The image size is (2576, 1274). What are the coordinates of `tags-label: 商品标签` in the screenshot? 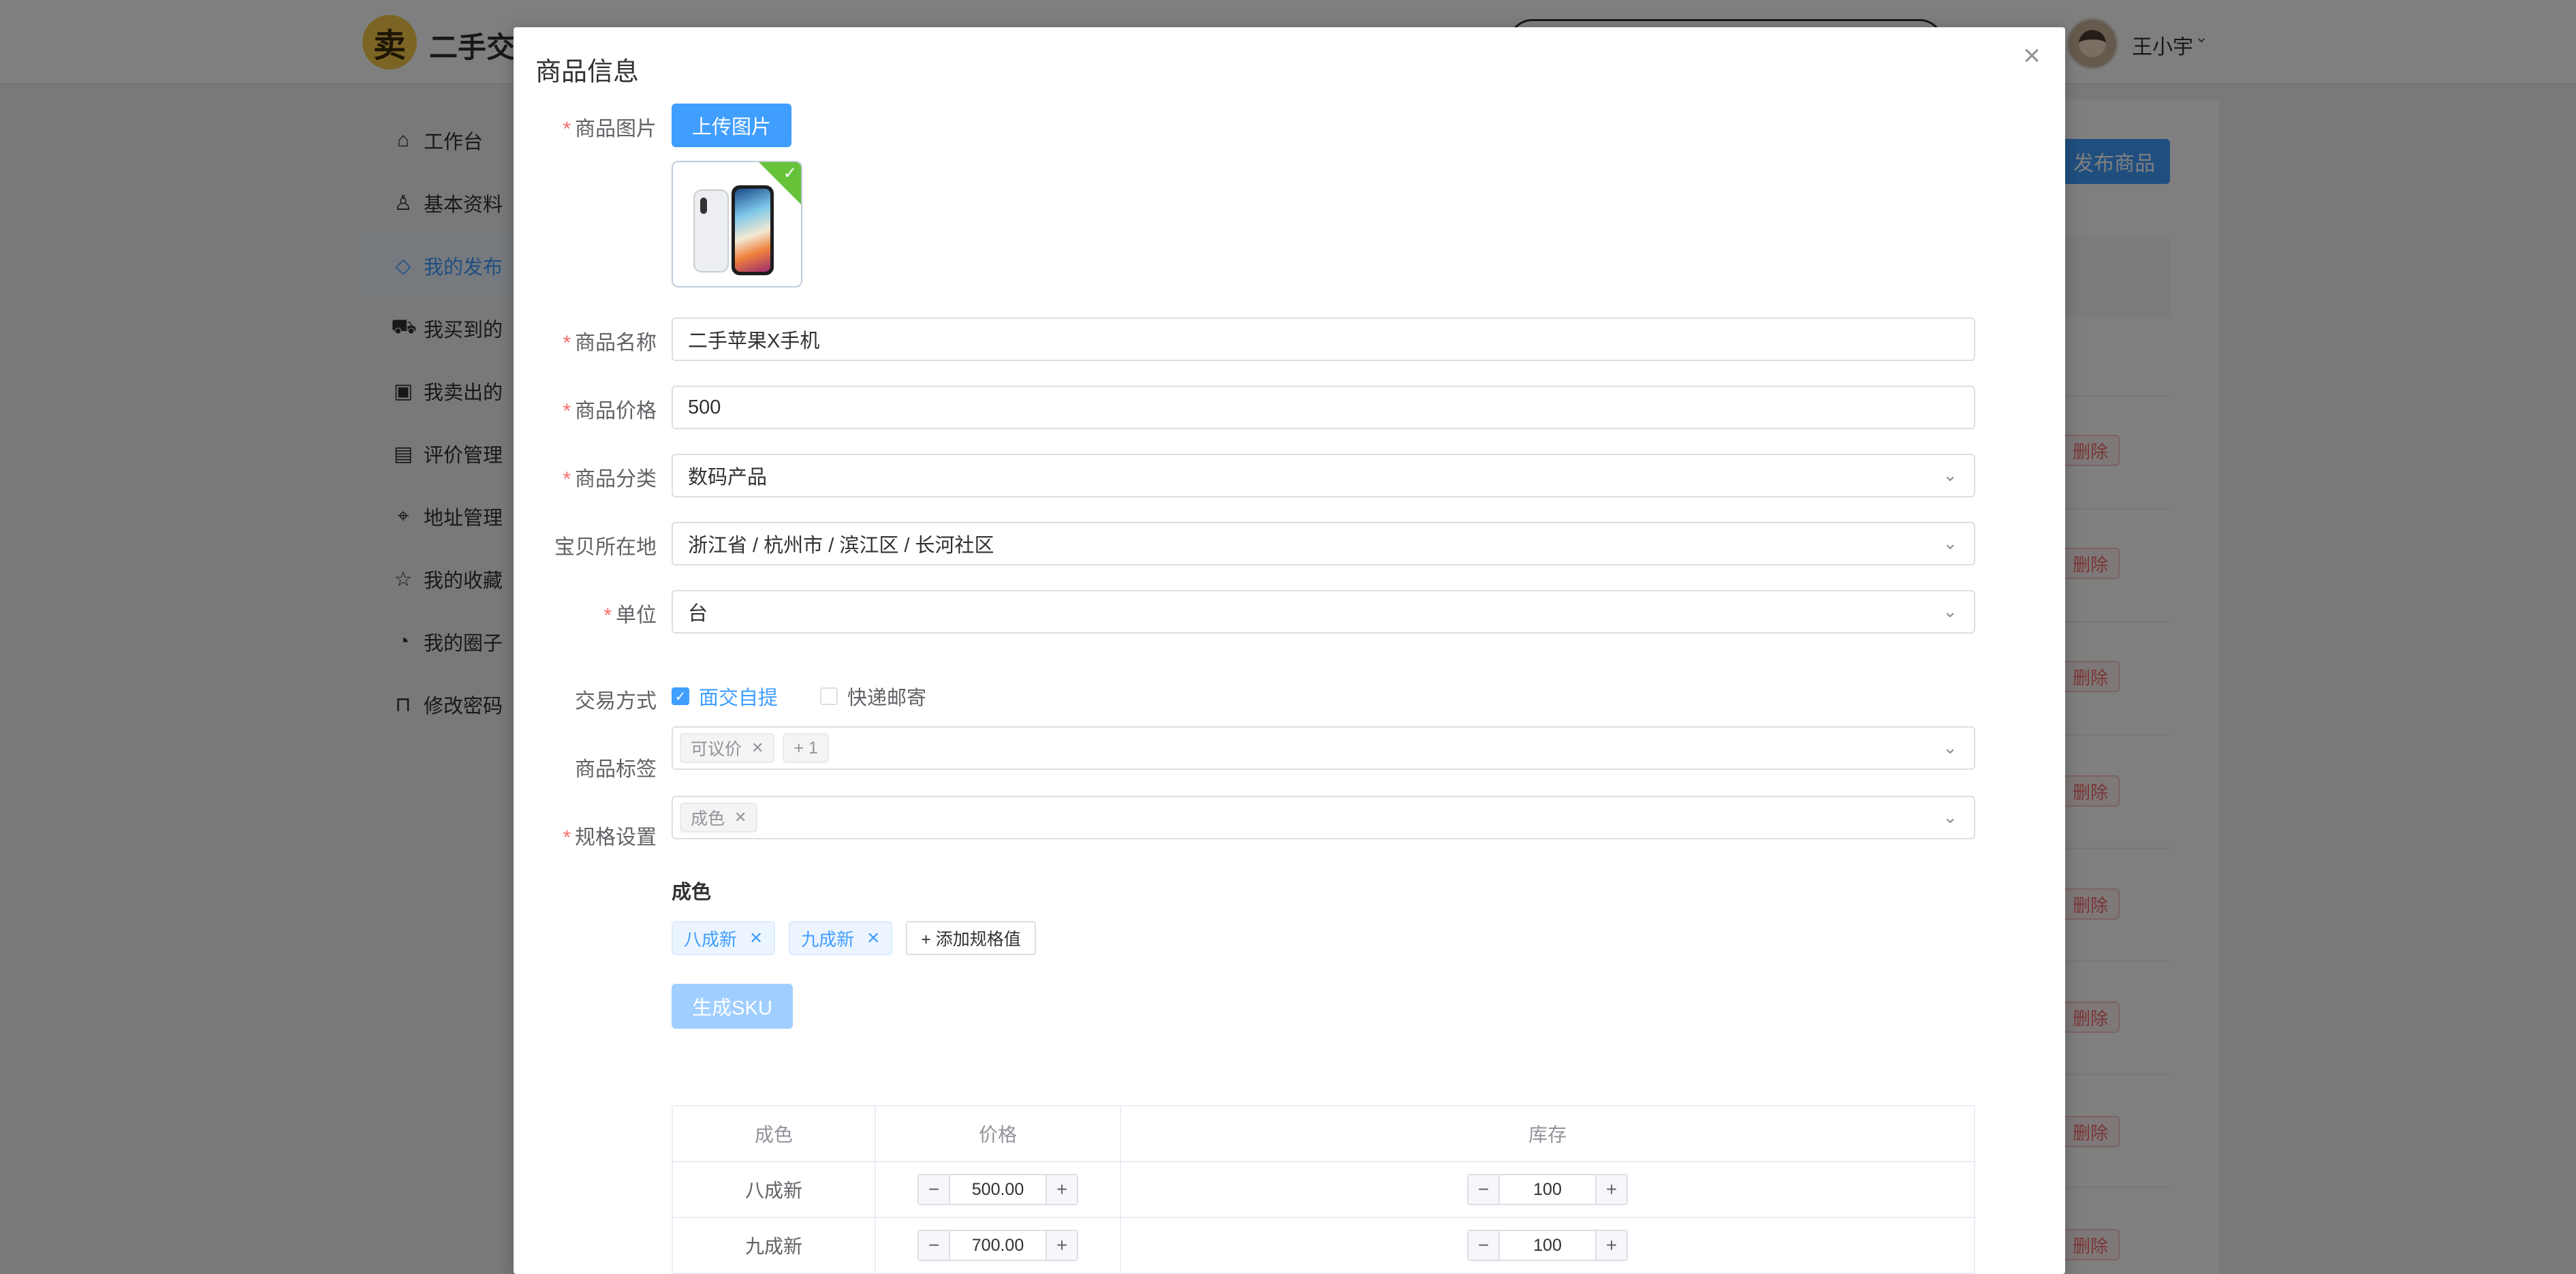 It's located at (585, 767).